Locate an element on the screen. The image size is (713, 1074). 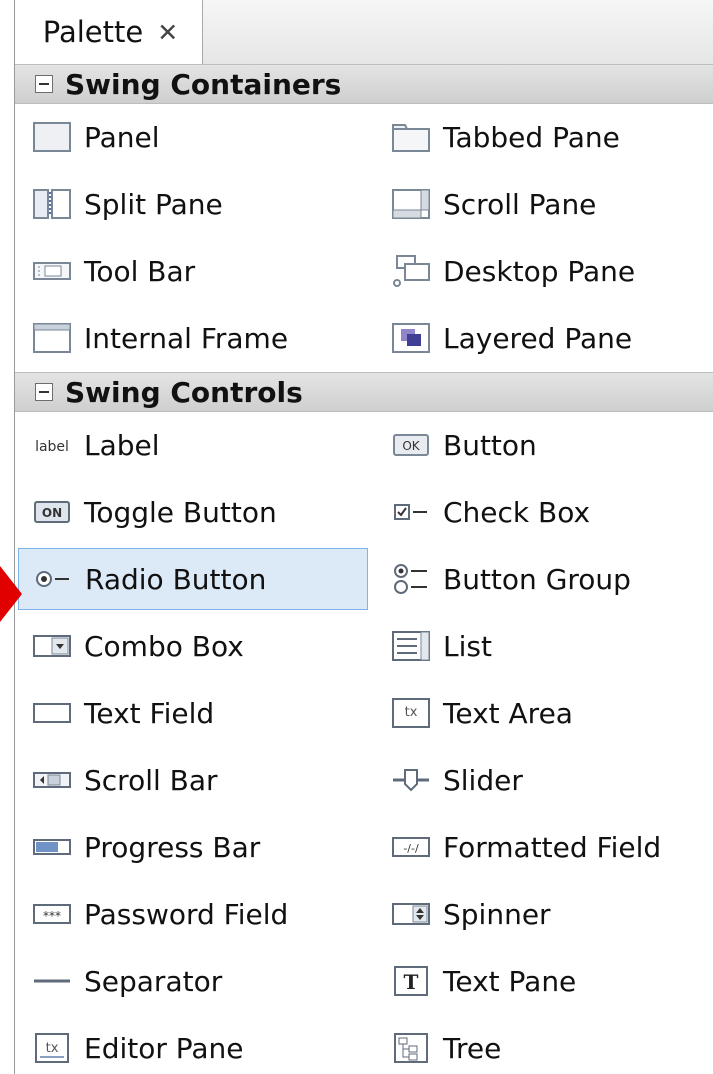
text-field-icon is located at coordinates (52, 713).